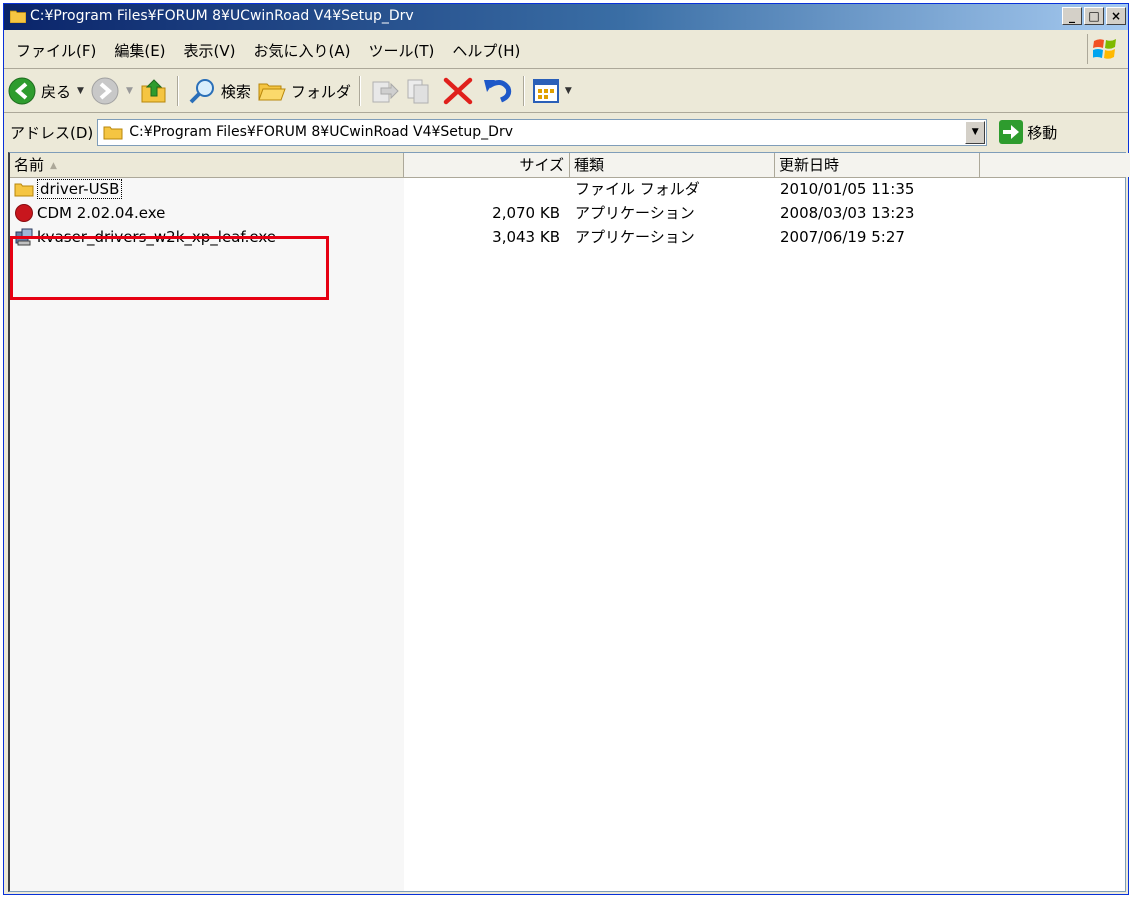 This screenshot has width=1132, height=898. Describe the element at coordinates (847, 189) in the screenshot. I see `file-modified: 2010/01/05 11:35` at that location.